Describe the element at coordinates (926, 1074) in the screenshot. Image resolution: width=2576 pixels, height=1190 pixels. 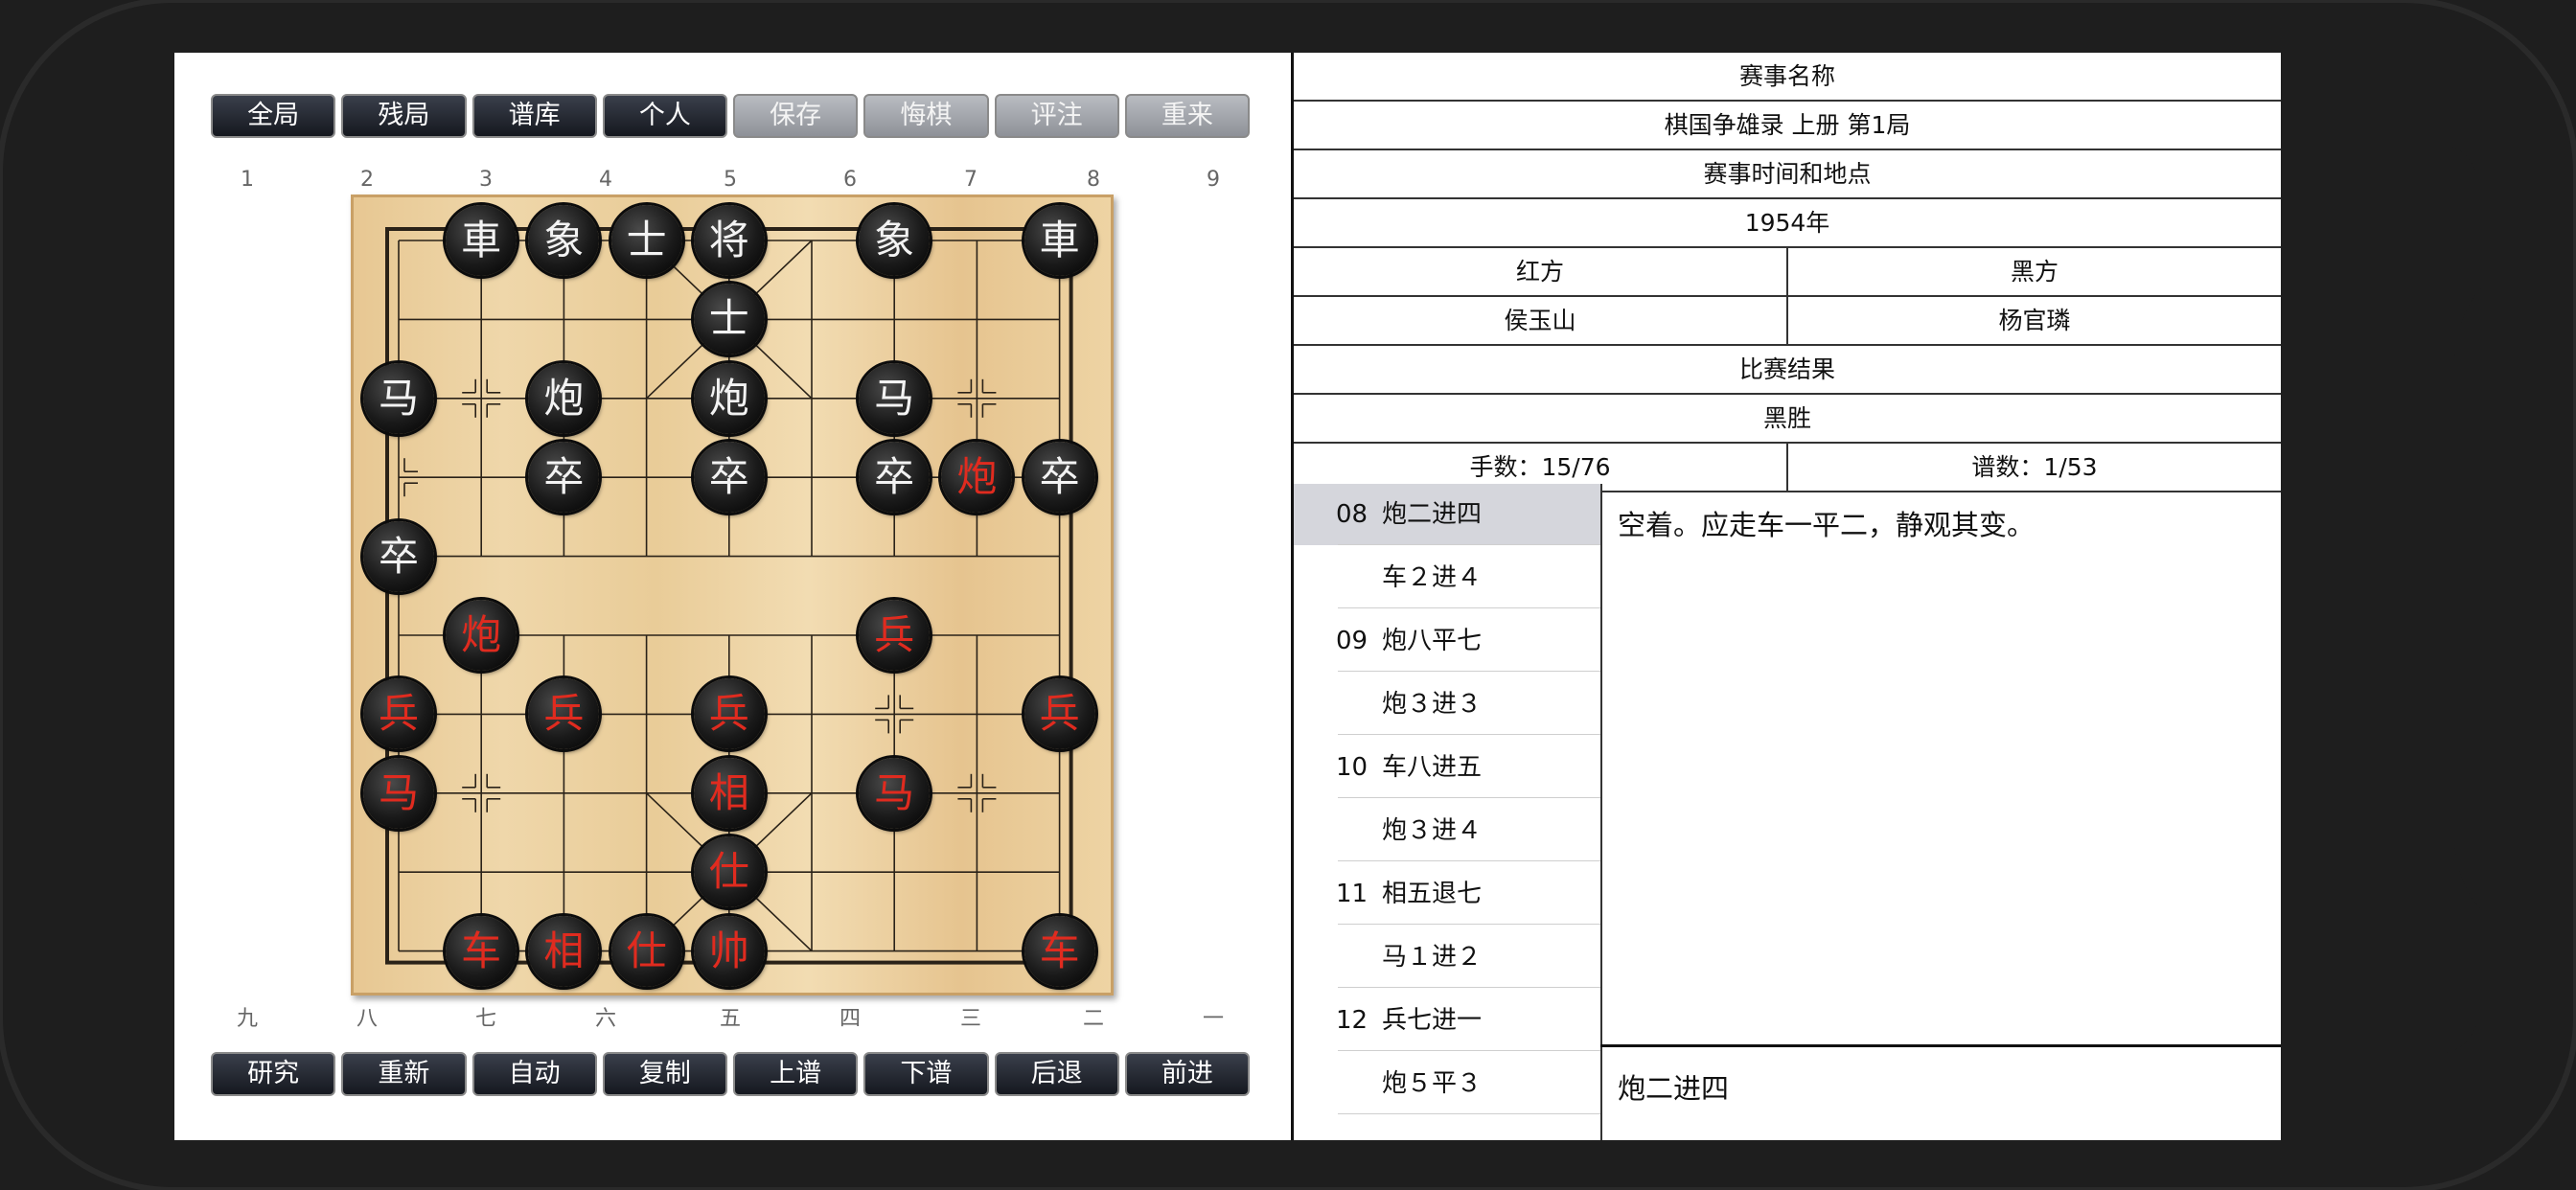
I see `next-record-button: 下谱` at that location.